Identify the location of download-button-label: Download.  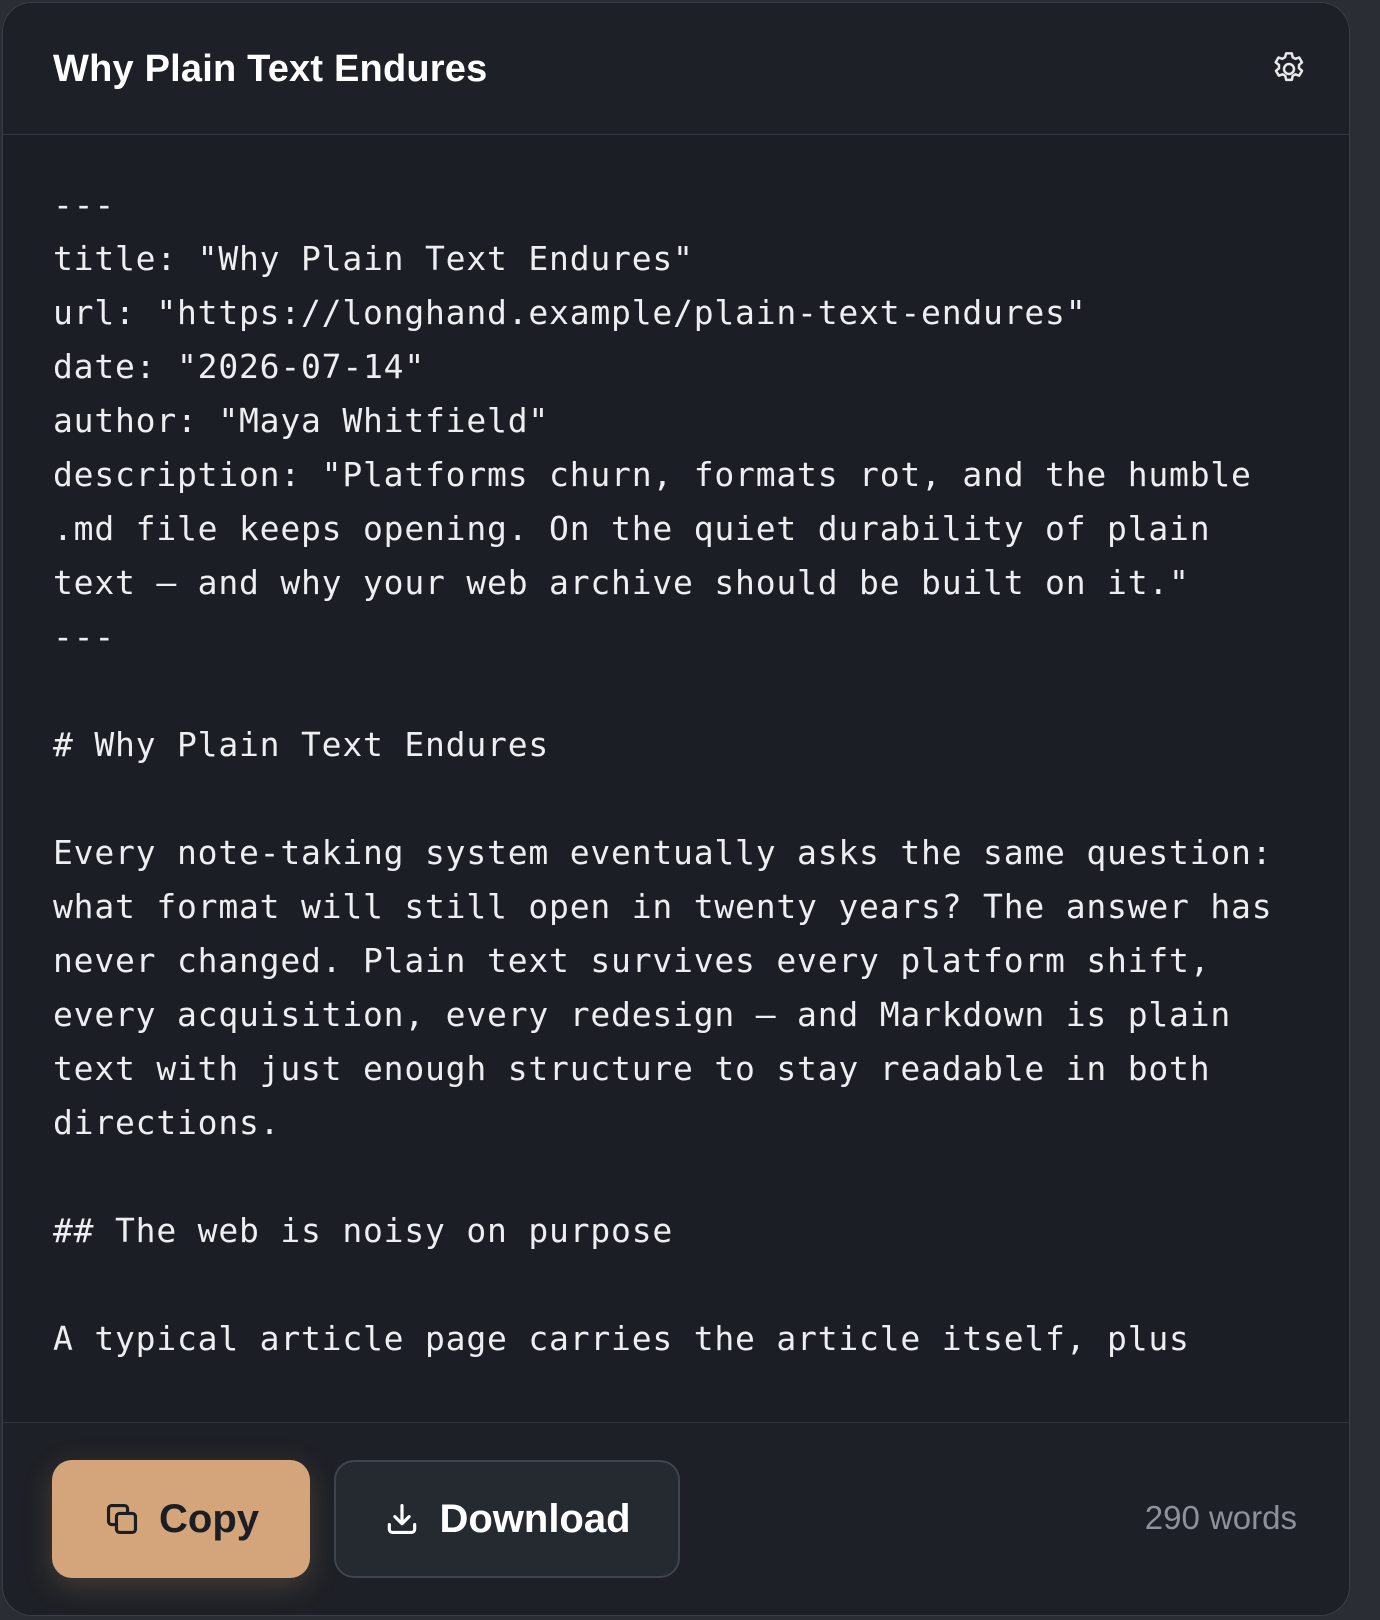
(535, 1518).